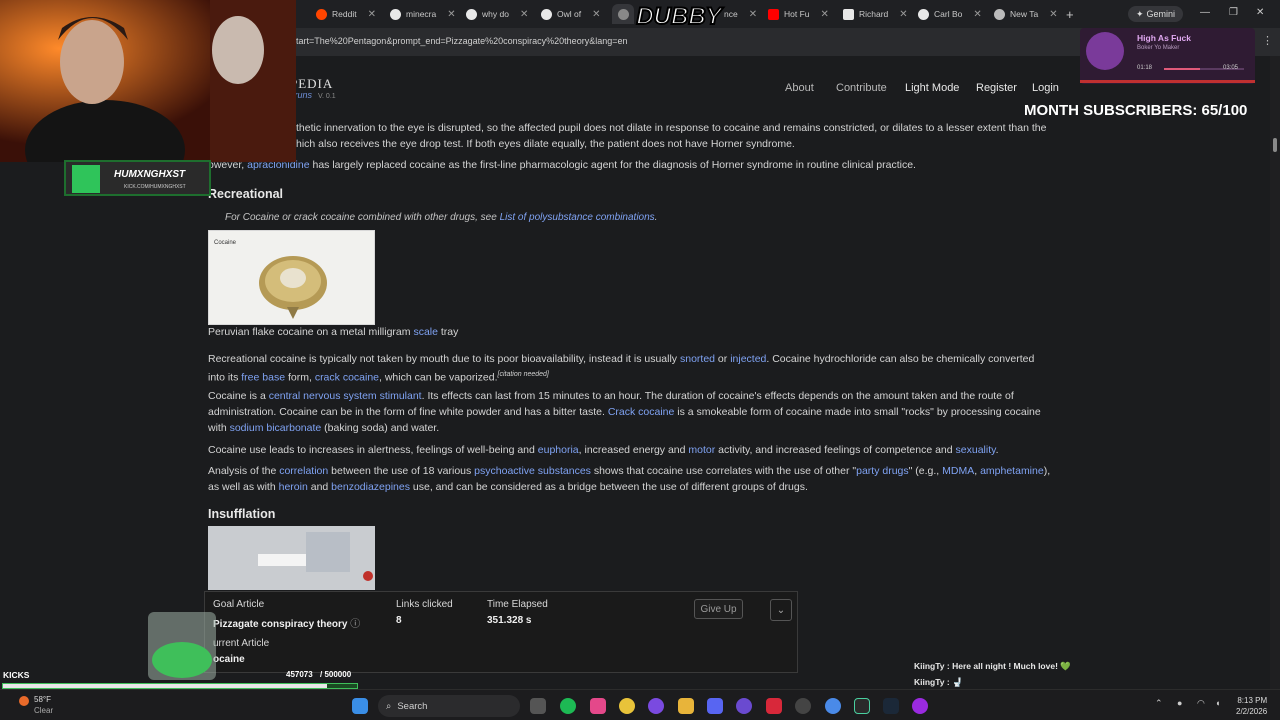 Image resolution: width=1280 pixels, height=720 pixels. What do you see at coordinates (686, 706) in the screenshot?
I see `file-explorer-icon` at bounding box center [686, 706].